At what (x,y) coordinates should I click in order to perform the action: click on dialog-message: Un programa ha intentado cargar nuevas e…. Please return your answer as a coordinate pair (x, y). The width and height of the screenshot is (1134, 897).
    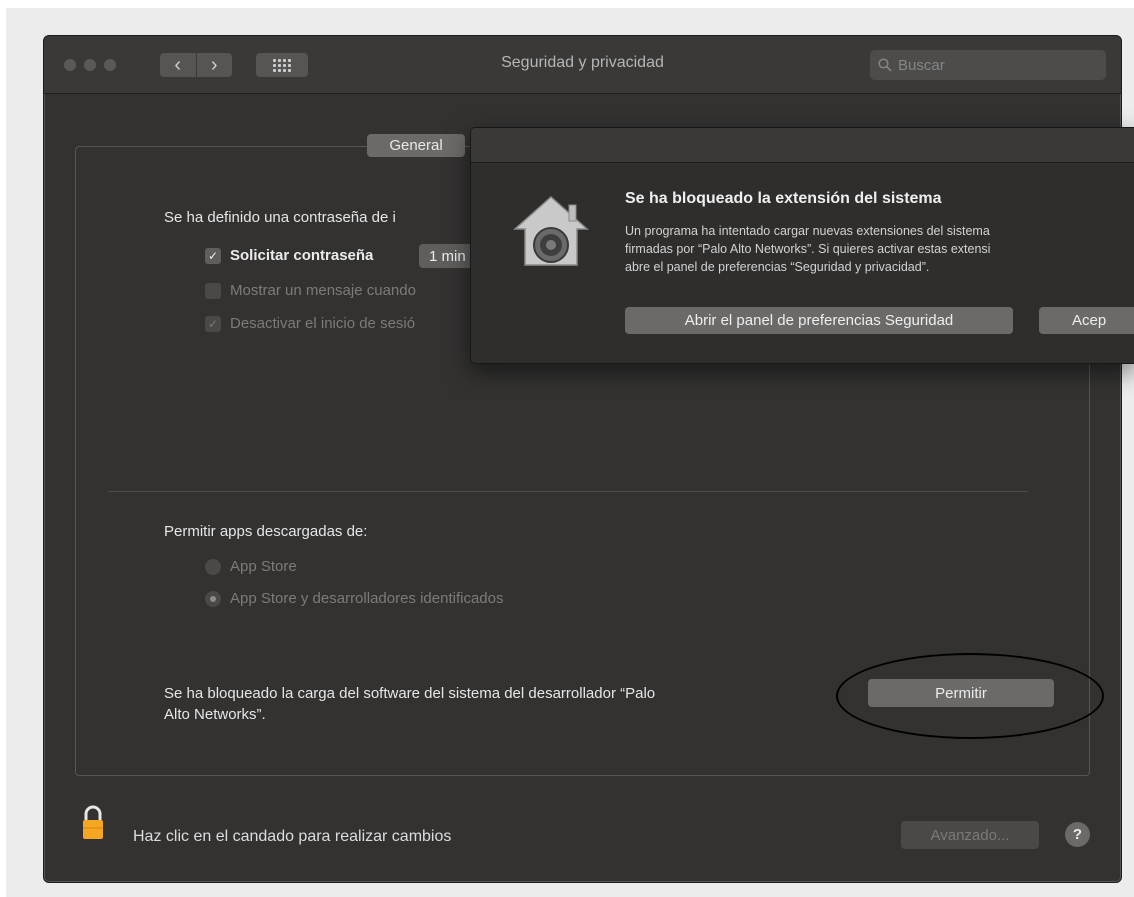
    Looking at the image, I should click on (807, 249).